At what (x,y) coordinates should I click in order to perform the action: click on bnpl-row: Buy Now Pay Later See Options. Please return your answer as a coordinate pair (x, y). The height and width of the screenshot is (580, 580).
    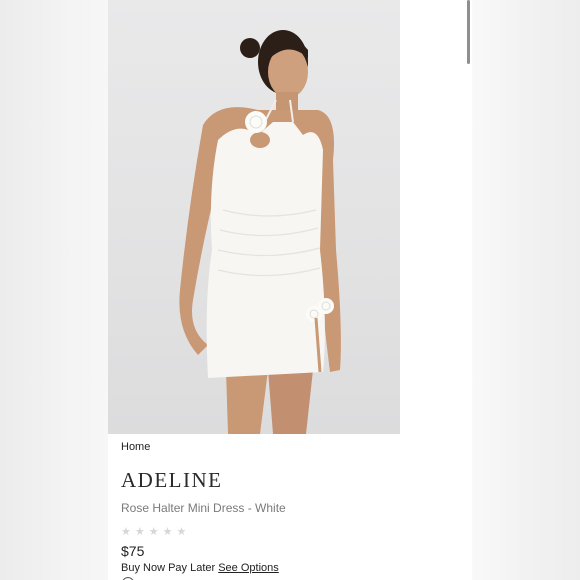
    Looking at the image, I should click on (200, 568).